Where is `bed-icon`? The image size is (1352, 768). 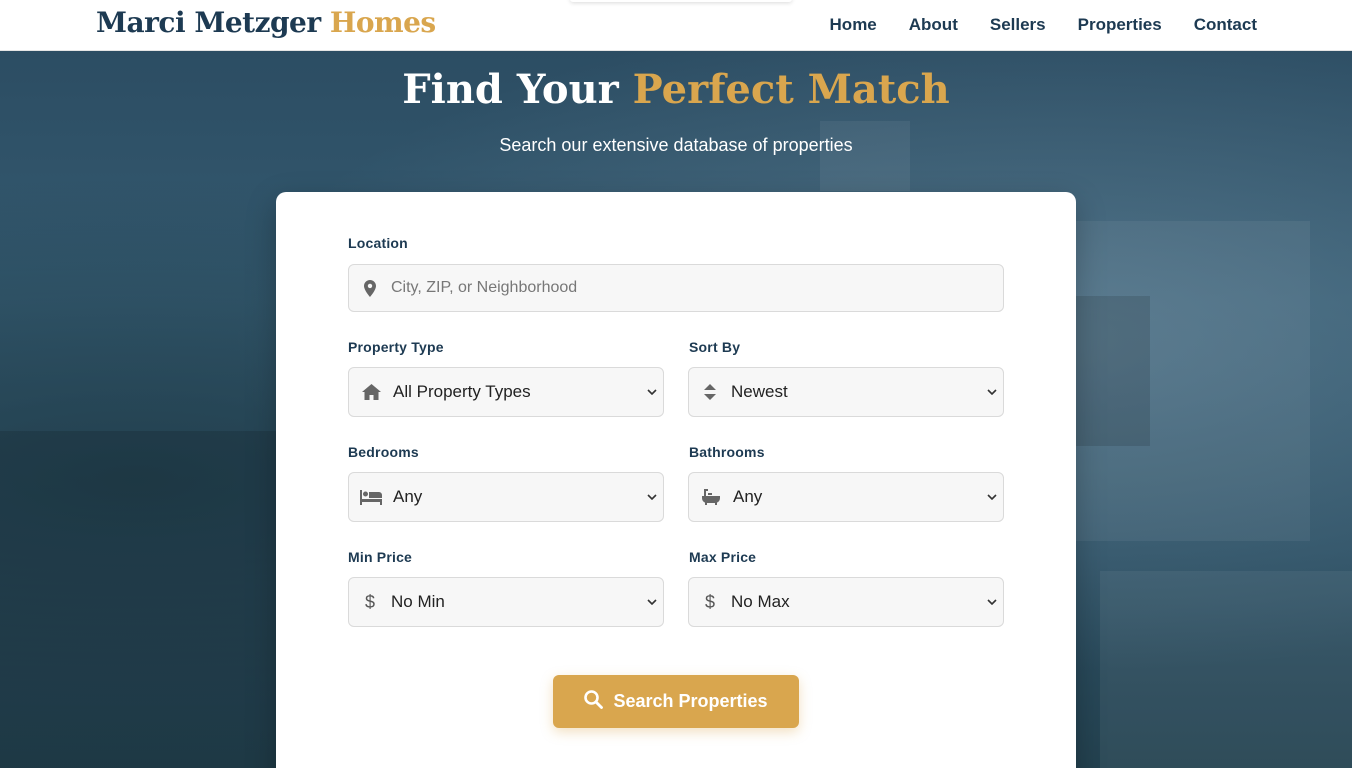 bed-icon is located at coordinates (371, 497).